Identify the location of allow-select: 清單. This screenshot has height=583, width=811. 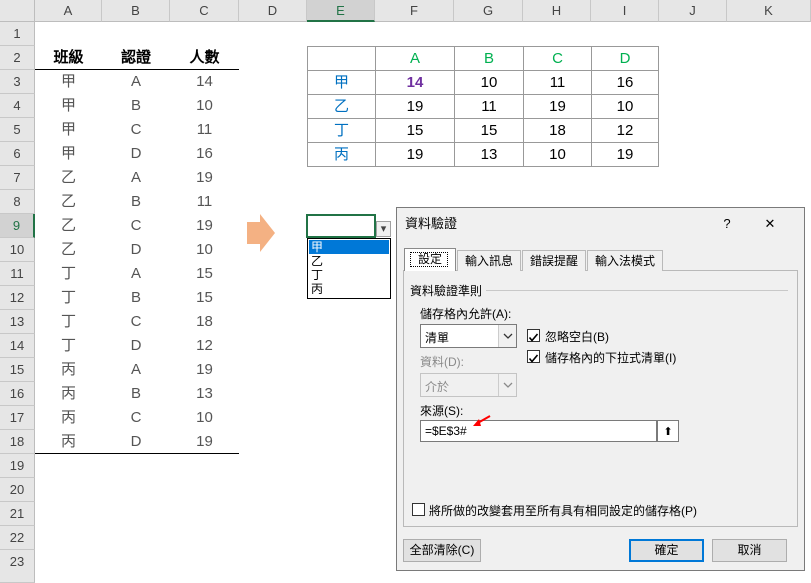
(468, 336).